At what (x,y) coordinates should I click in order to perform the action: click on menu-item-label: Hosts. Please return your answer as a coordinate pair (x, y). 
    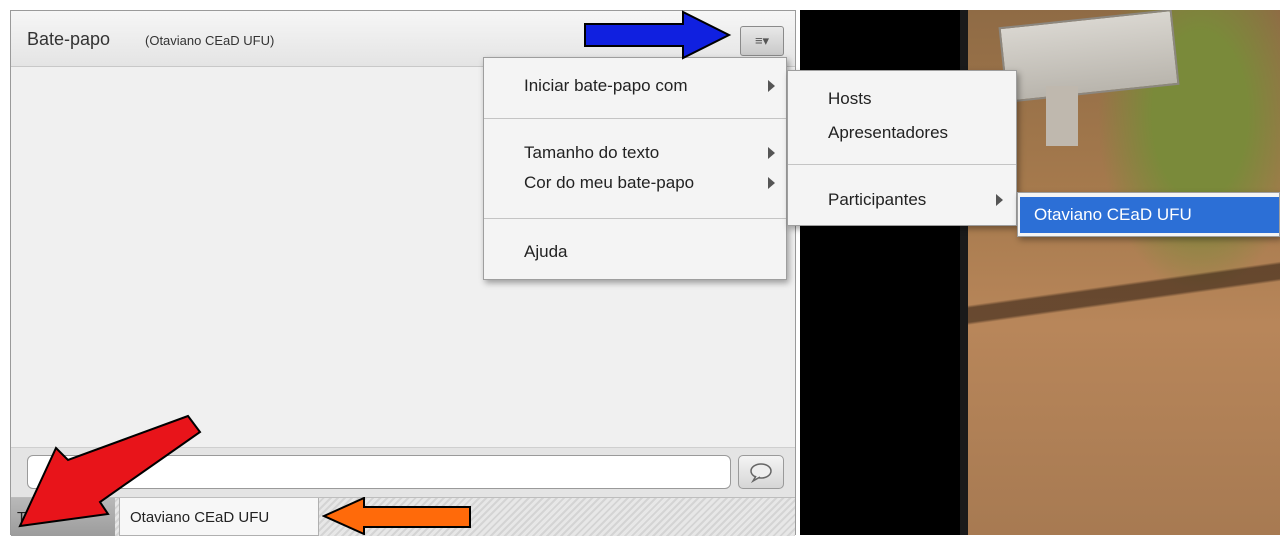
    Looking at the image, I should click on (850, 98).